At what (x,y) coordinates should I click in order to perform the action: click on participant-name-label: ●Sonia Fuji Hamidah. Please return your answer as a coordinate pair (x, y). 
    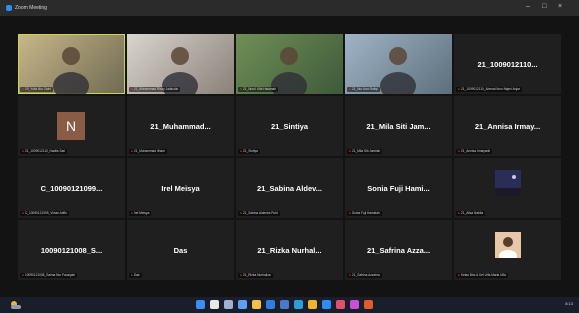
    Looking at the image, I should click on (364, 213).